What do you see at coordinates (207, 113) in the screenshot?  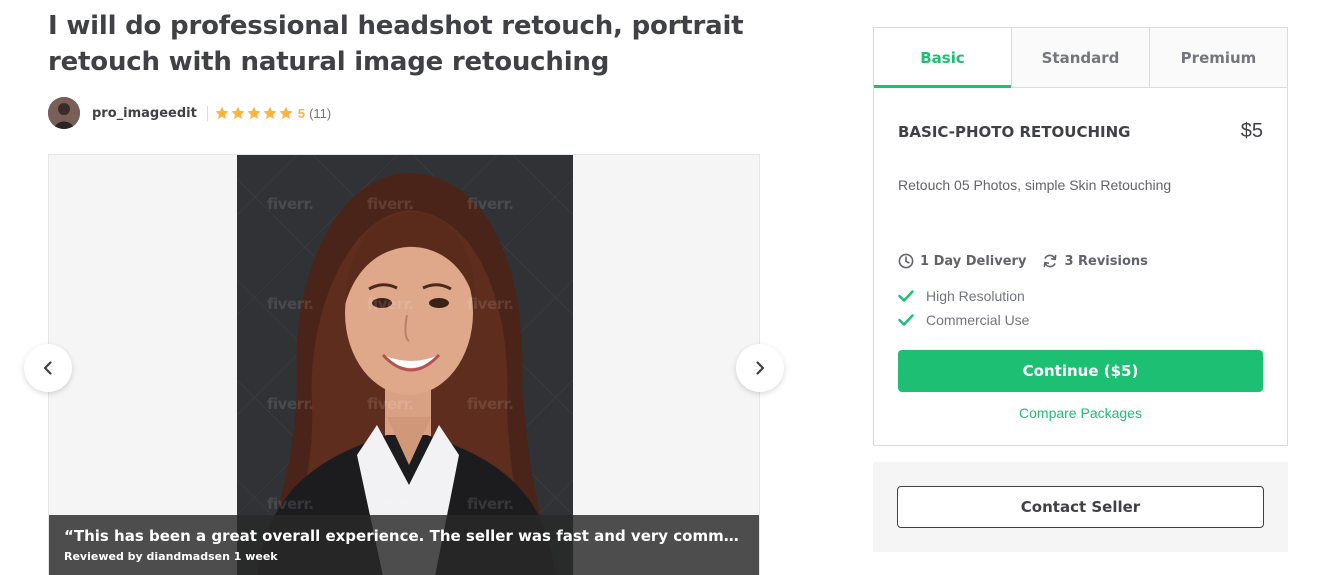 I see `divider` at bounding box center [207, 113].